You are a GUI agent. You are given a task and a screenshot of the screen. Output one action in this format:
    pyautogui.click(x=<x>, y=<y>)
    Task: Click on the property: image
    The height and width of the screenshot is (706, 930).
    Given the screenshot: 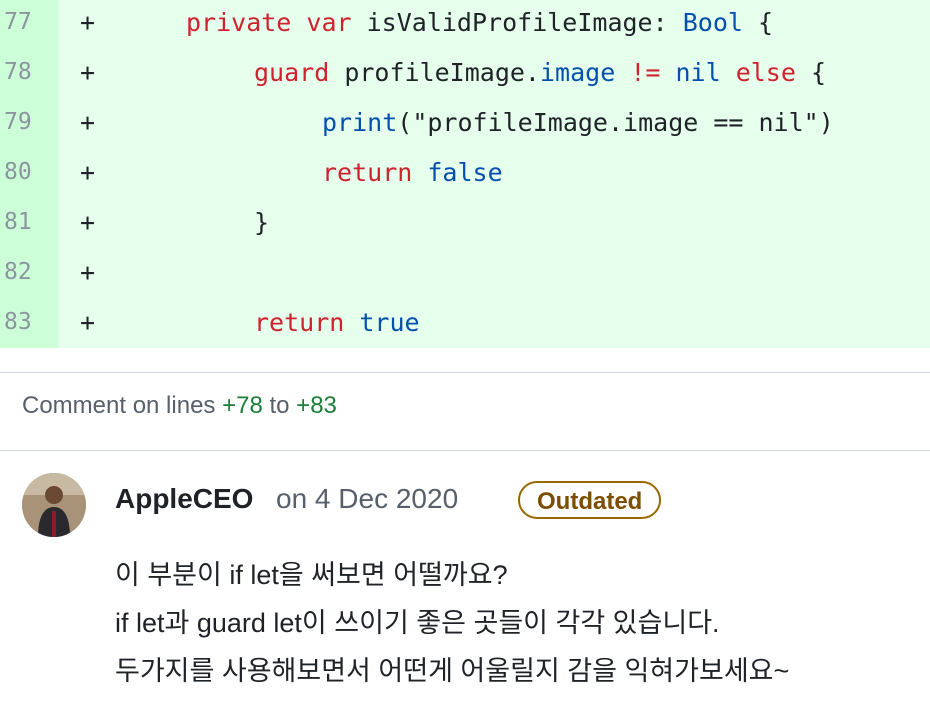 What is the action you would take?
    pyautogui.click(x=577, y=72)
    